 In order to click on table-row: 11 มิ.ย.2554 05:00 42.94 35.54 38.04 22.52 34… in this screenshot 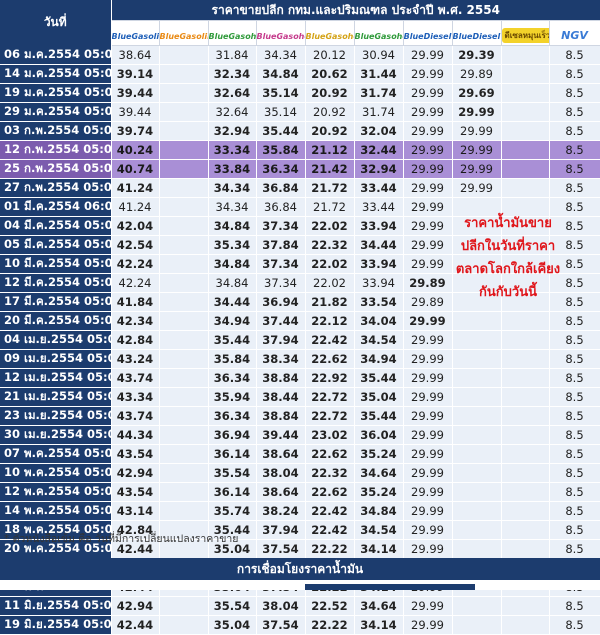, I will do `click(300, 606)`.